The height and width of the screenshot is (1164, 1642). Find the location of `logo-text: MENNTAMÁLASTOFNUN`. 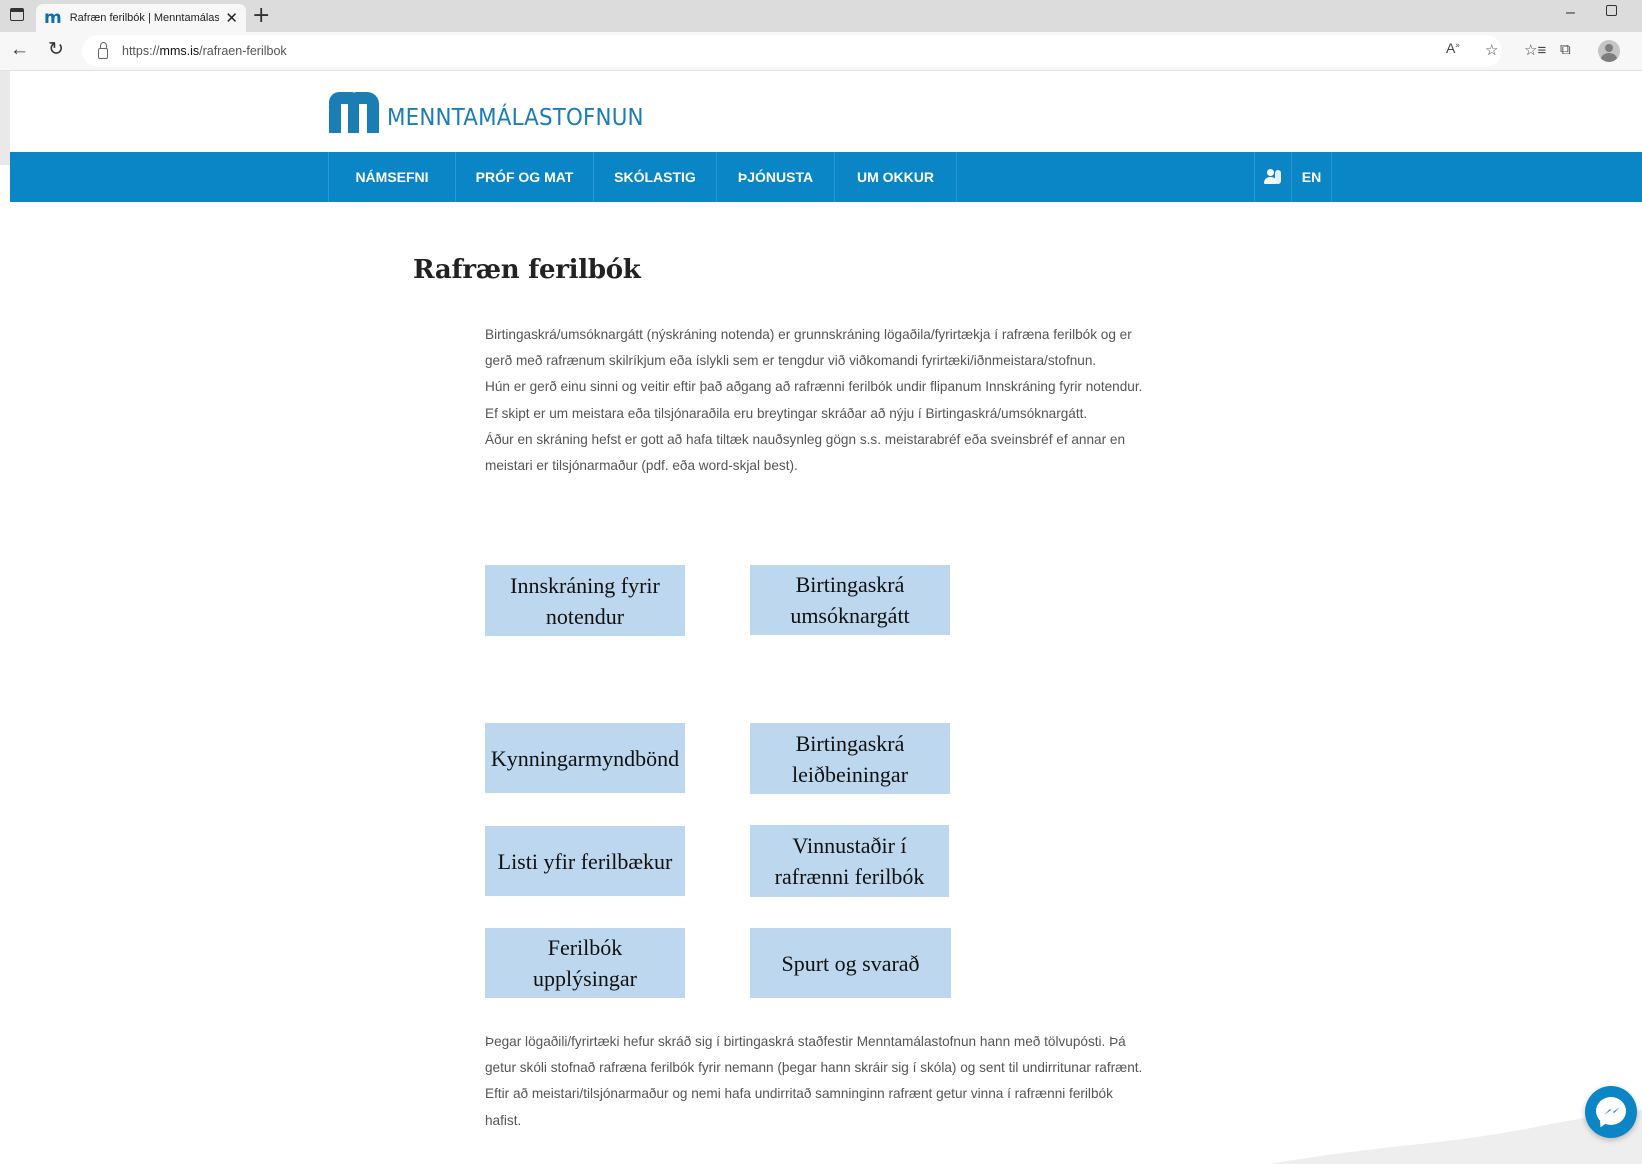

logo-text: MENNTAMÁLASTOFNUN is located at coordinates (515, 118).